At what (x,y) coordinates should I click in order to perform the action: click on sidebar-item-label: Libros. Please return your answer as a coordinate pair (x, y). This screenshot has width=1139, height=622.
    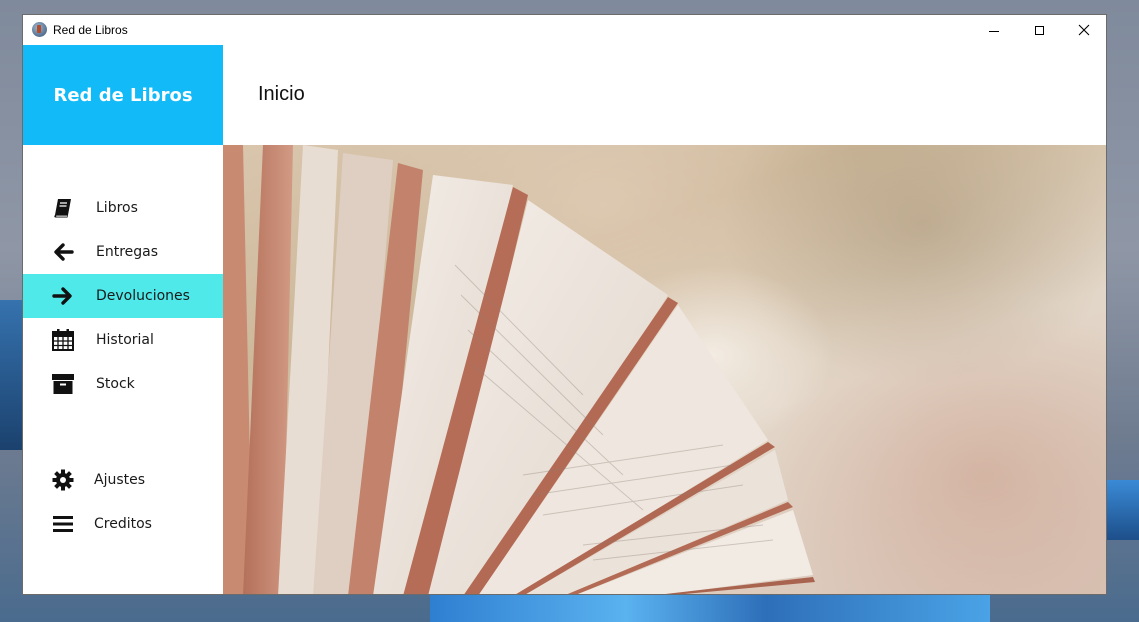
    Looking at the image, I should click on (117, 208).